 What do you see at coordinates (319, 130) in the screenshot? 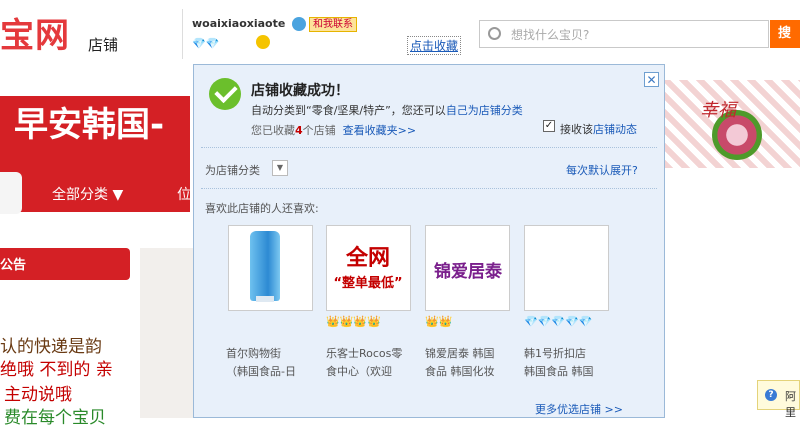
I see `collected-suffix: 个店铺` at bounding box center [319, 130].